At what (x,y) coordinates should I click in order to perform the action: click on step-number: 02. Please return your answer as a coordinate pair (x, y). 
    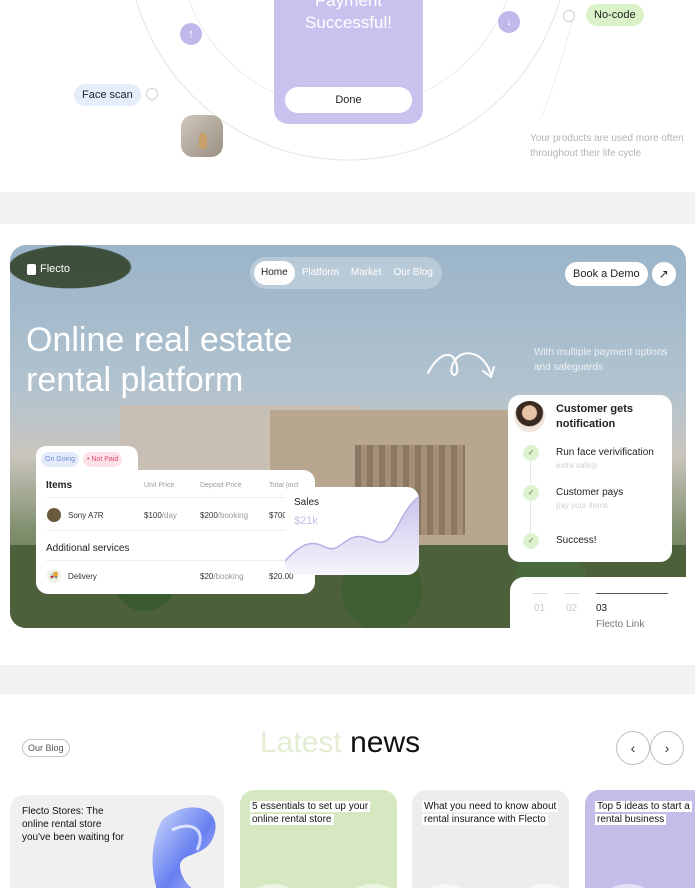
    Looking at the image, I should click on (571, 608).